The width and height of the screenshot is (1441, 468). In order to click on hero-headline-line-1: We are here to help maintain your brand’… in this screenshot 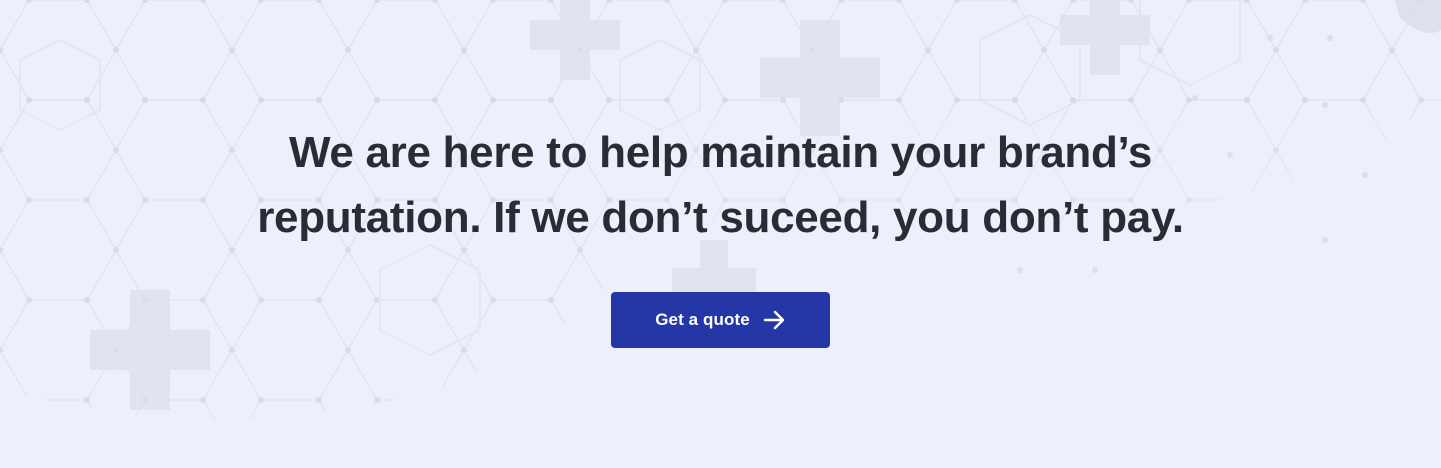, I will do `click(720, 152)`.